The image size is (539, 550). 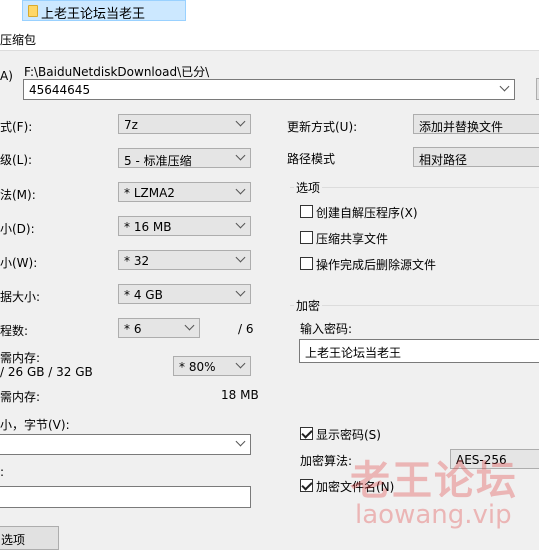 I want to click on mem-compress-label: 需内存:, so click(x=20, y=358).